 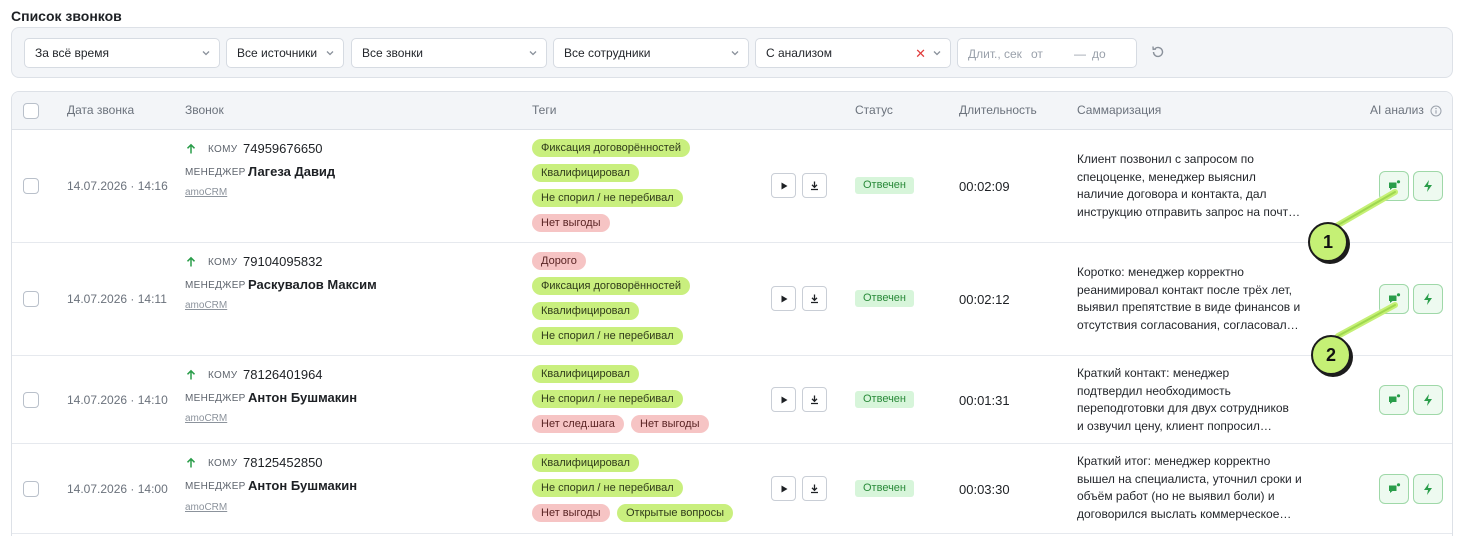 What do you see at coordinates (117, 489) in the screenshot?
I see `call-date: 14.07.2026 · 14:00` at bounding box center [117, 489].